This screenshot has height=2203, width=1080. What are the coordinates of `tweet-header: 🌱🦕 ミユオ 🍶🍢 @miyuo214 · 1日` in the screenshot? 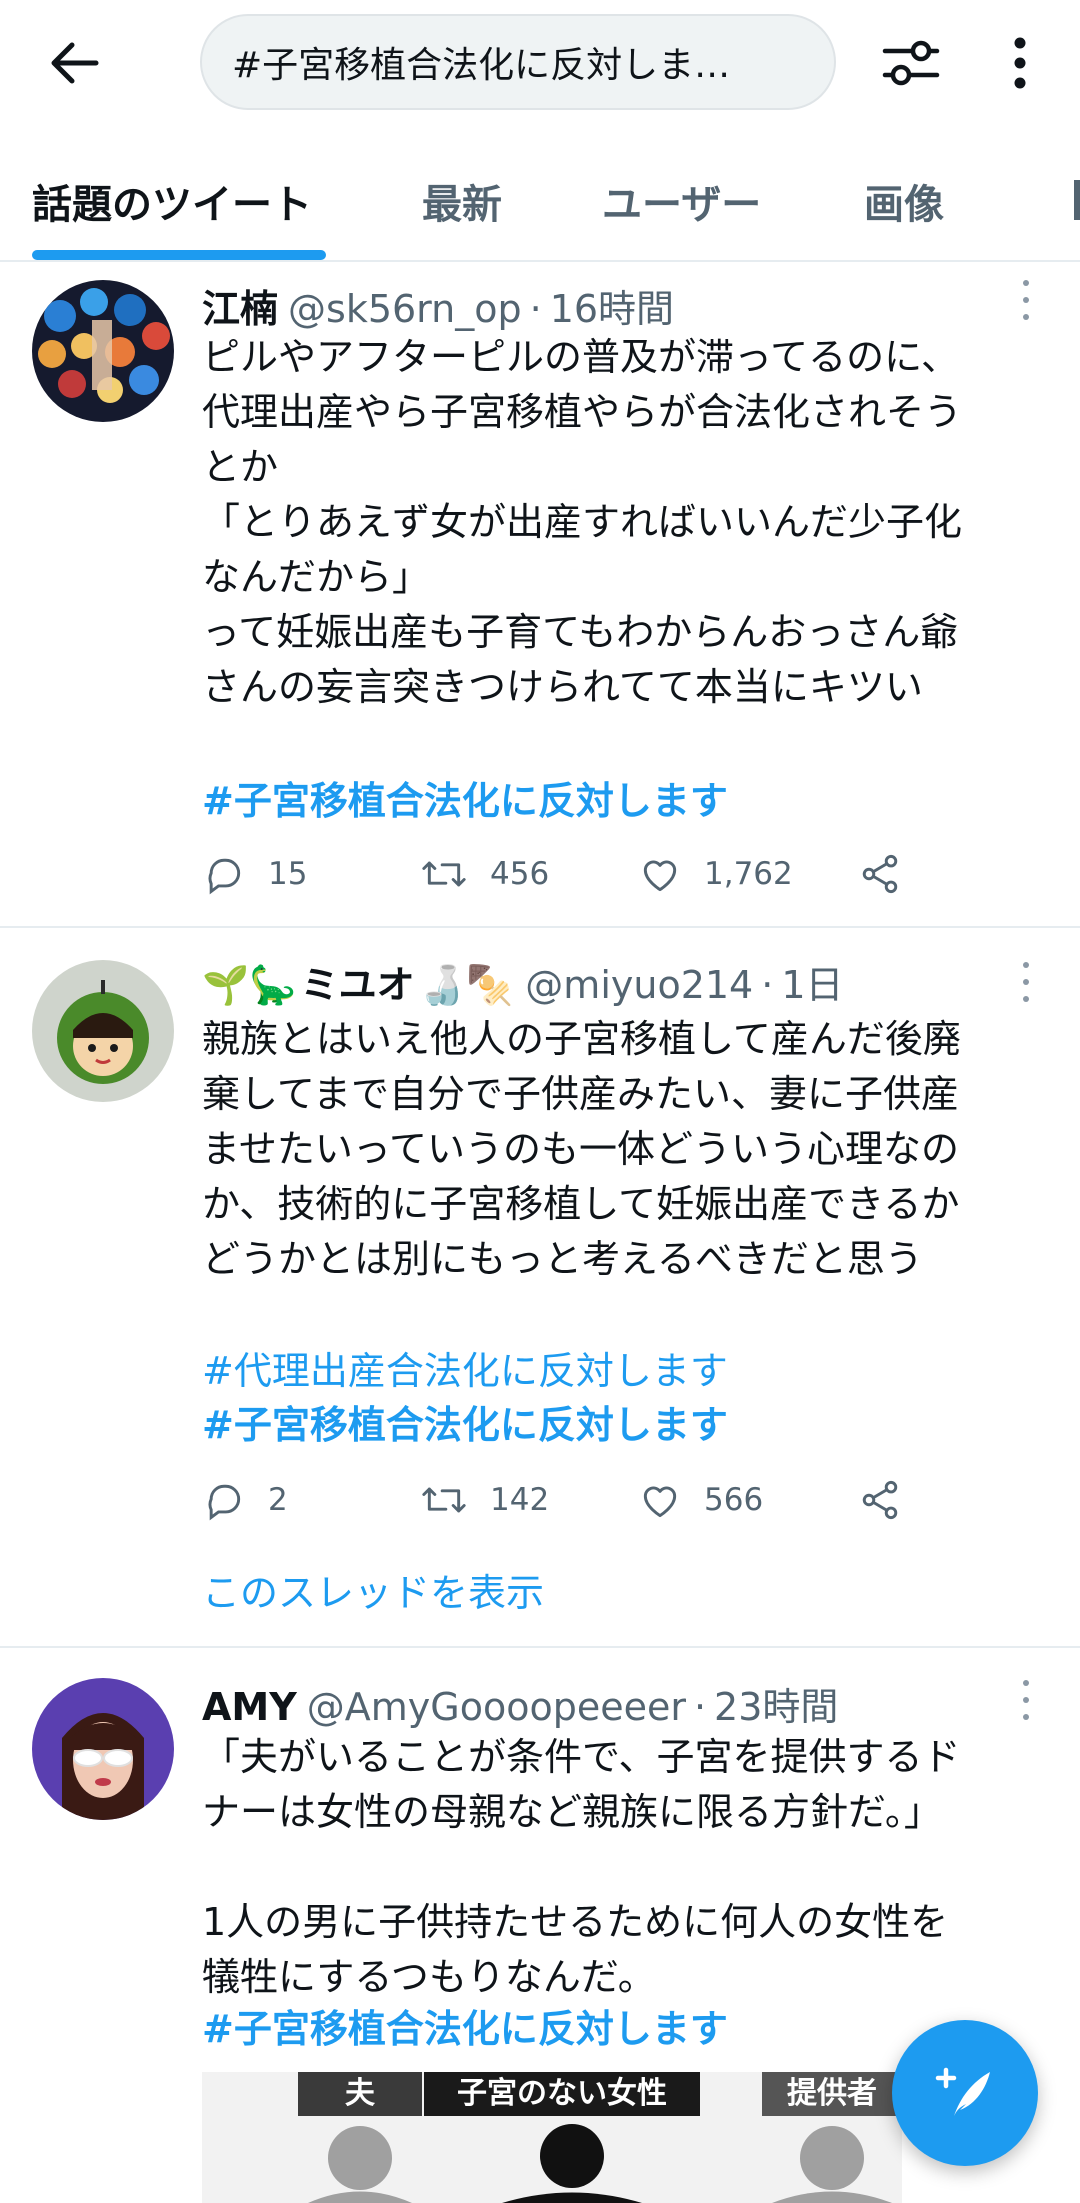 It's located at (523, 981).